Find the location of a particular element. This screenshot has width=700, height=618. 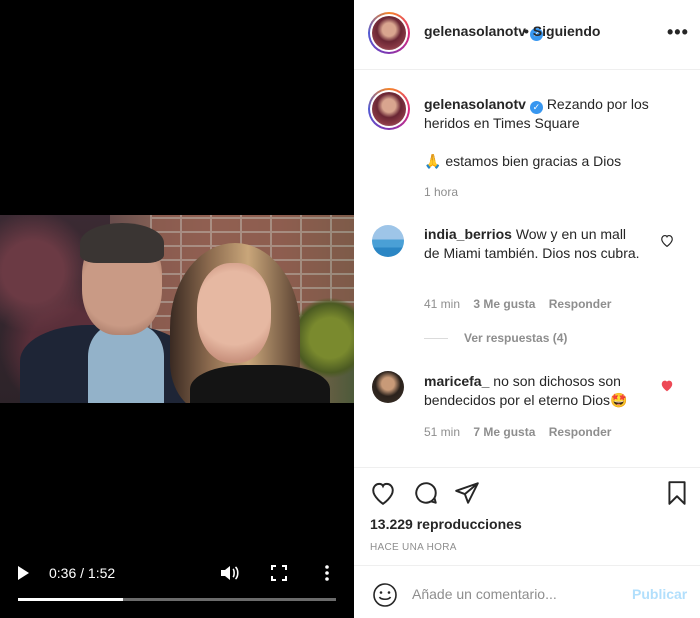

header-avatar is located at coordinates (389, 33).